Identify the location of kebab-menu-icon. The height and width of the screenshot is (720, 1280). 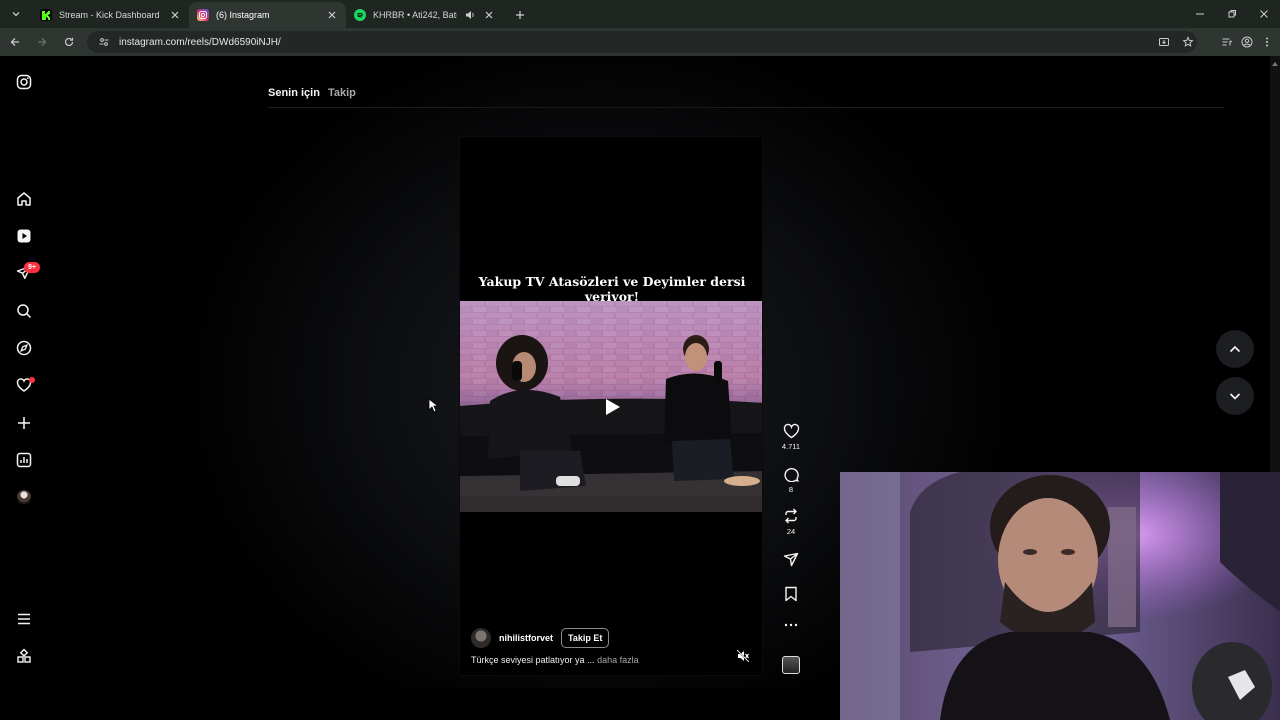
(1267, 42).